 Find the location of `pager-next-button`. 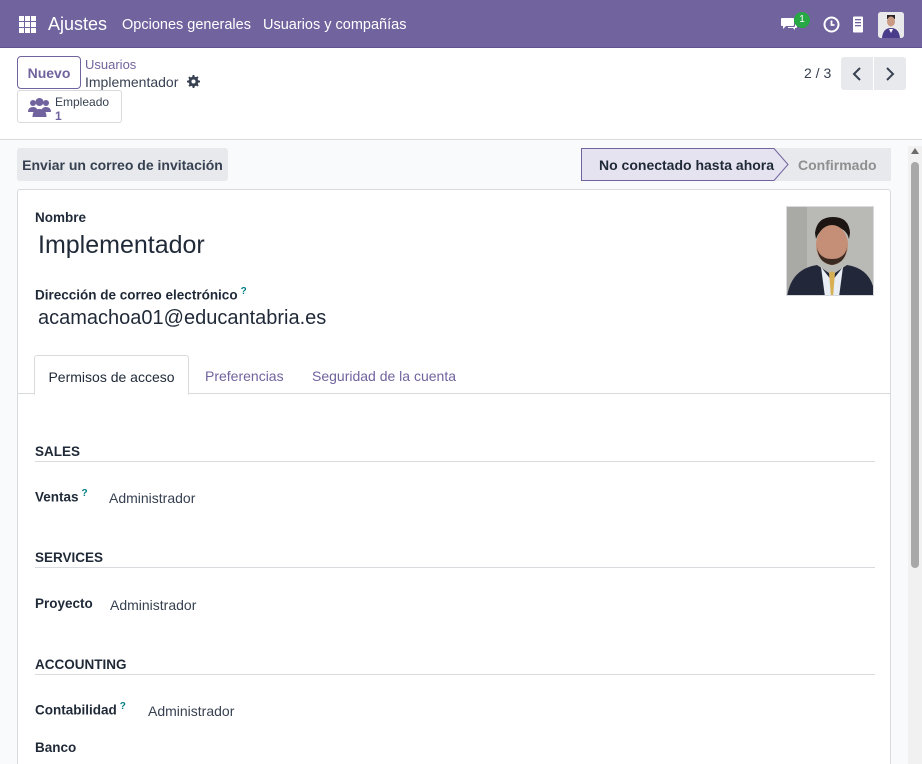

pager-next-button is located at coordinates (890, 73).